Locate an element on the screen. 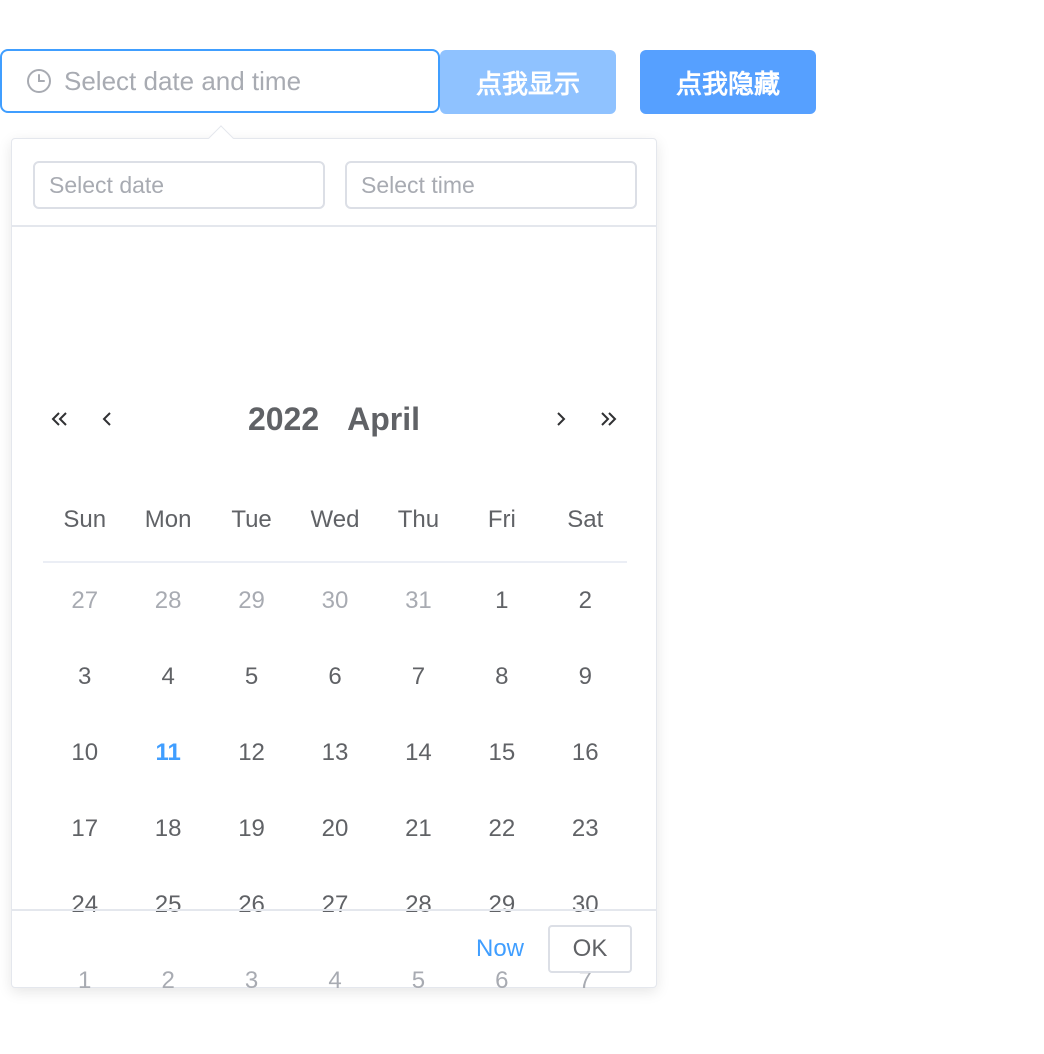 The width and height of the screenshot is (1044, 1054). chevron-right-icon is located at coordinates (561, 419).